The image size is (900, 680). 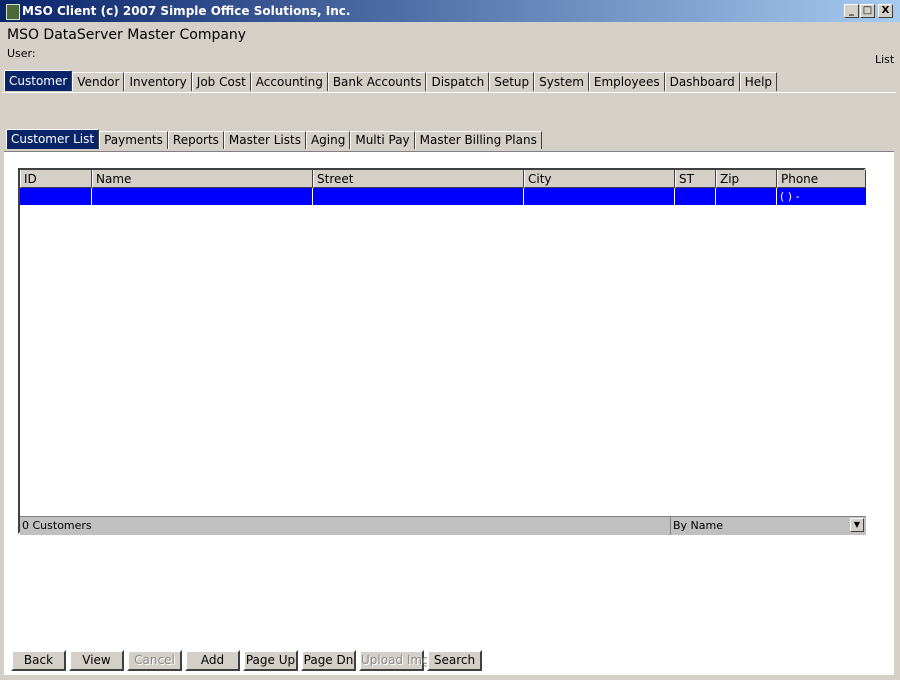 What do you see at coordinates (212, 660) in the screenshot?
I see `add-button: Add` at bounding box center [212, 660].